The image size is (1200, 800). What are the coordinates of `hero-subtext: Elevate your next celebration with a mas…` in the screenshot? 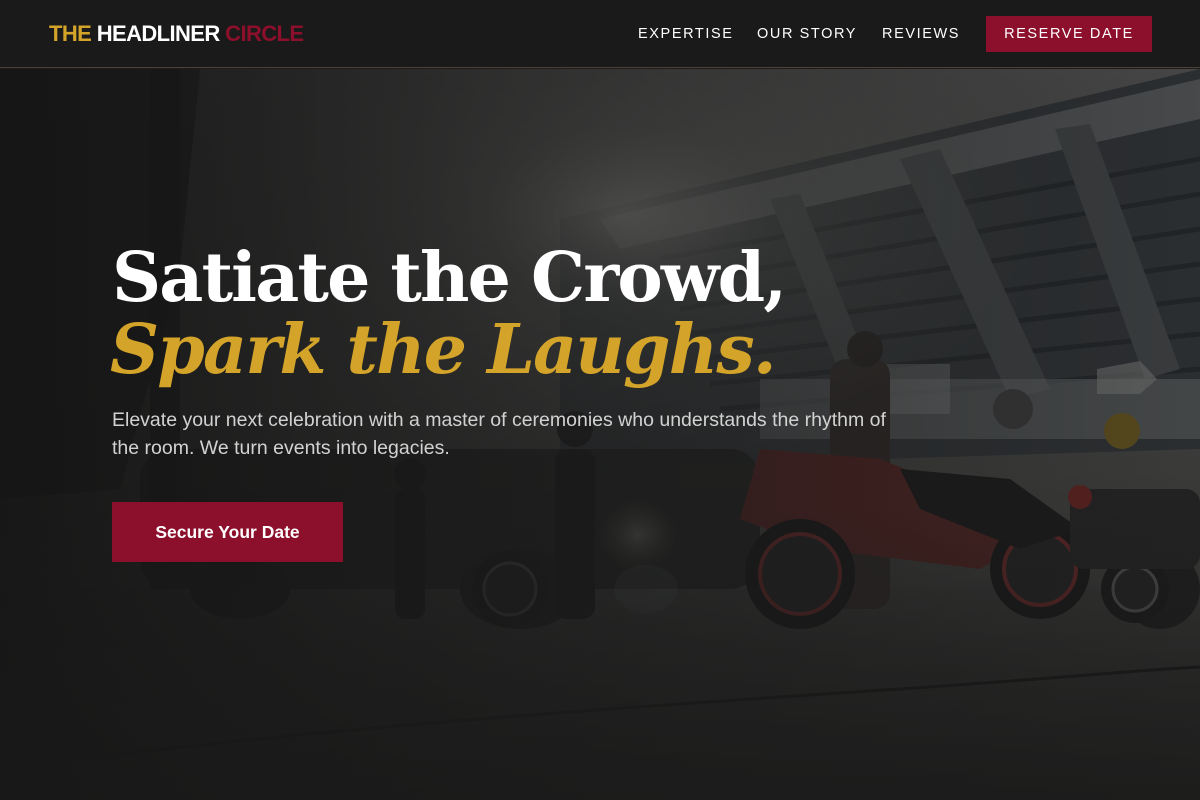 It's located at (499, 434).